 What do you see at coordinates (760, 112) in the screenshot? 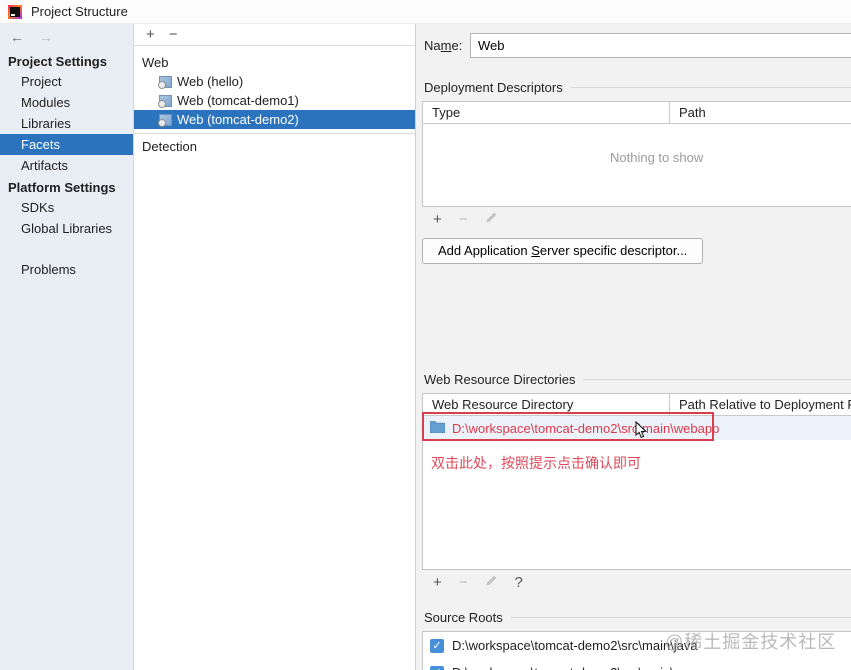
I see `column-header-path: Path` at bounding box center [760, 112].